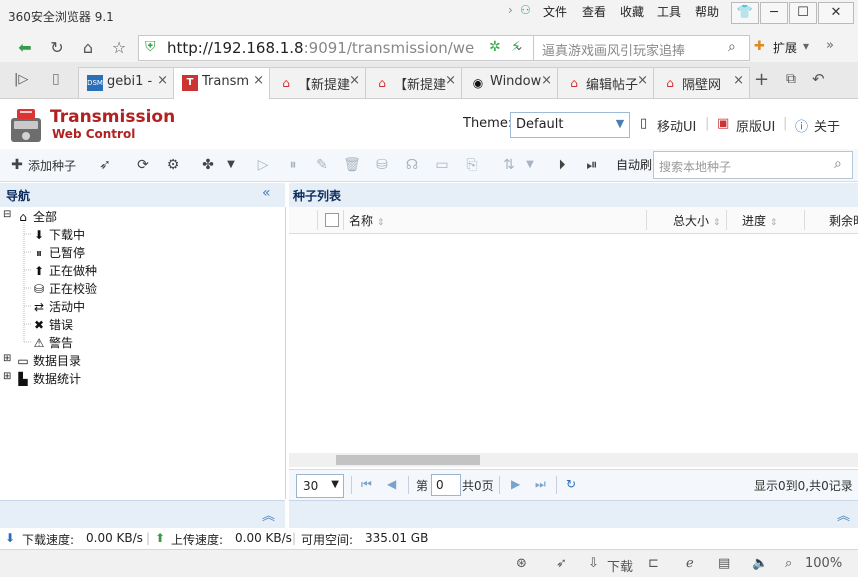  I want to click on tab-new-suggestion-2: ⌂ 【新提建 ×, so click(413, 82).